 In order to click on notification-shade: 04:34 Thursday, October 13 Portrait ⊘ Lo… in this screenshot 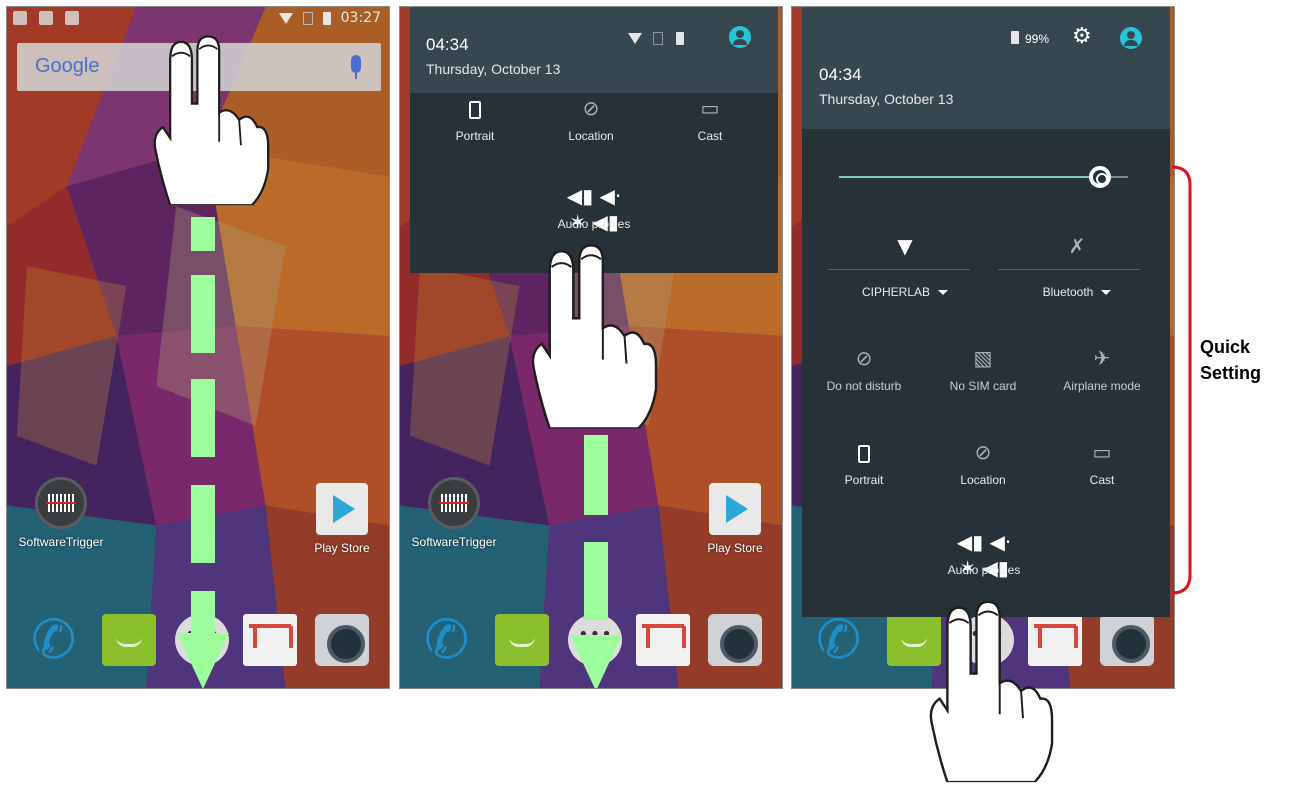, I will do `click(594, 140)`.